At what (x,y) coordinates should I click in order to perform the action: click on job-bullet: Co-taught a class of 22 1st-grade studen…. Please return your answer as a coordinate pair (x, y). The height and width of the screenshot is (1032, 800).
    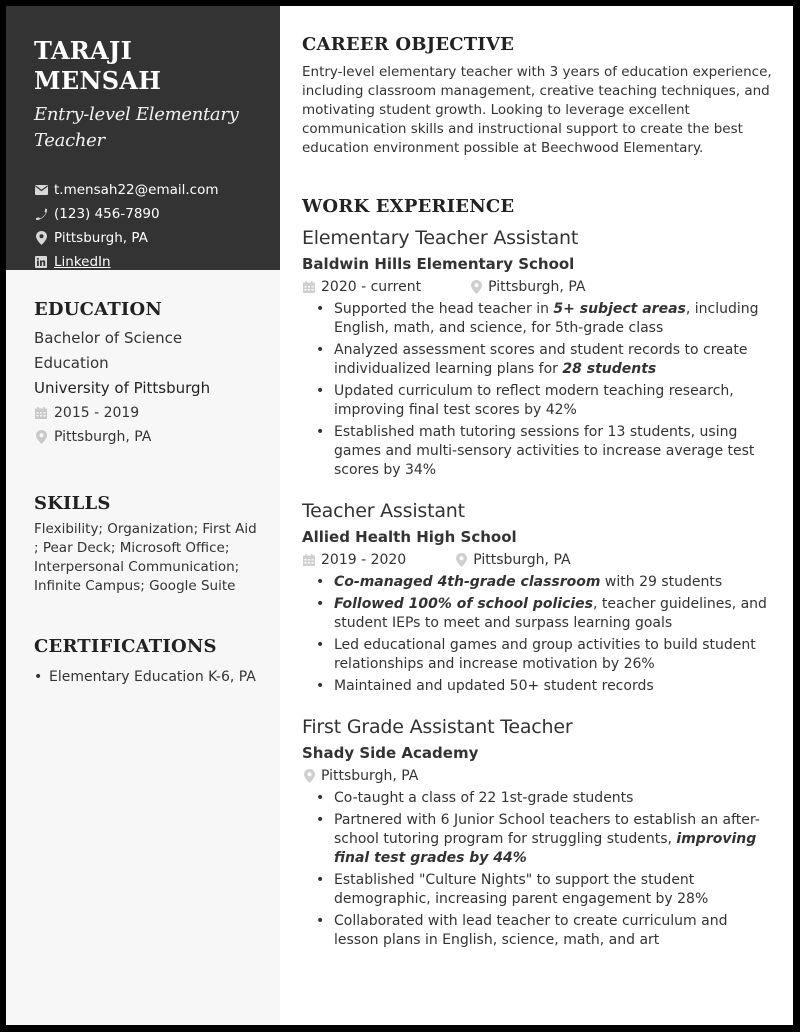
    Looking at the image, I should click on (543, 798).